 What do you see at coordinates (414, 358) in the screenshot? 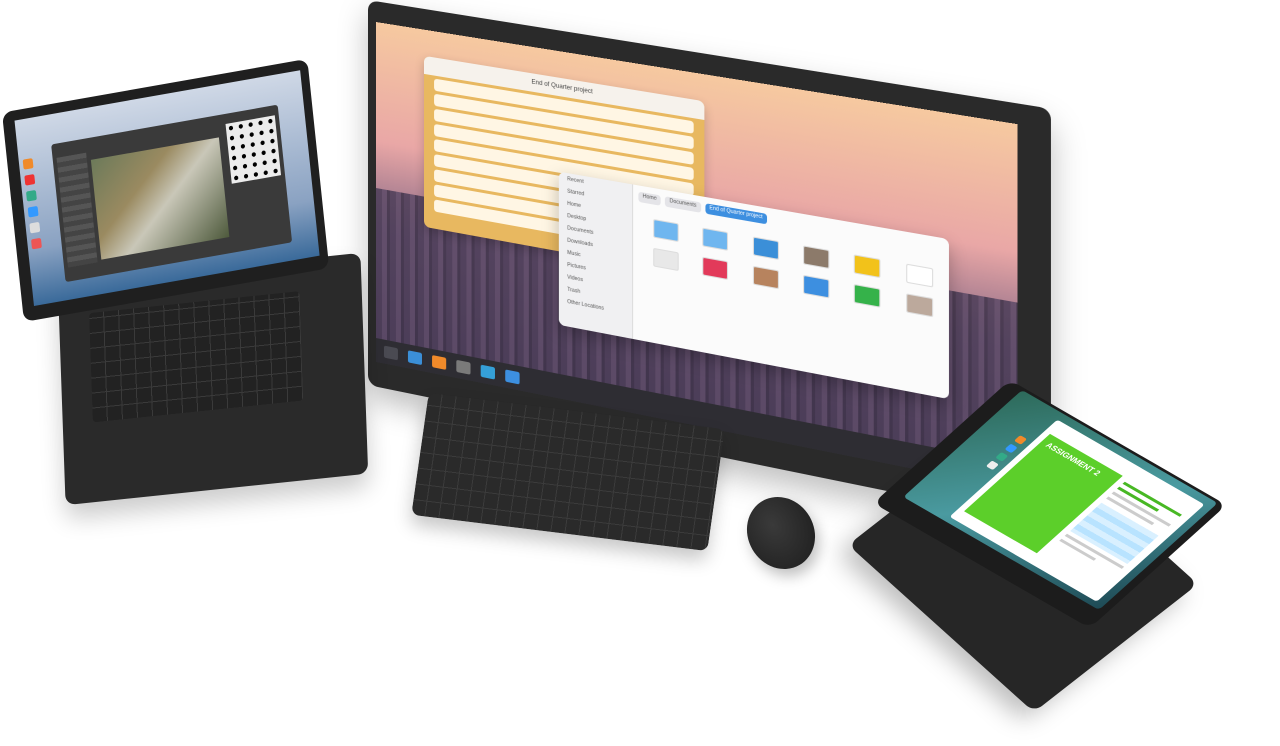
I see `files-icon` at bounding box center [414, 358].